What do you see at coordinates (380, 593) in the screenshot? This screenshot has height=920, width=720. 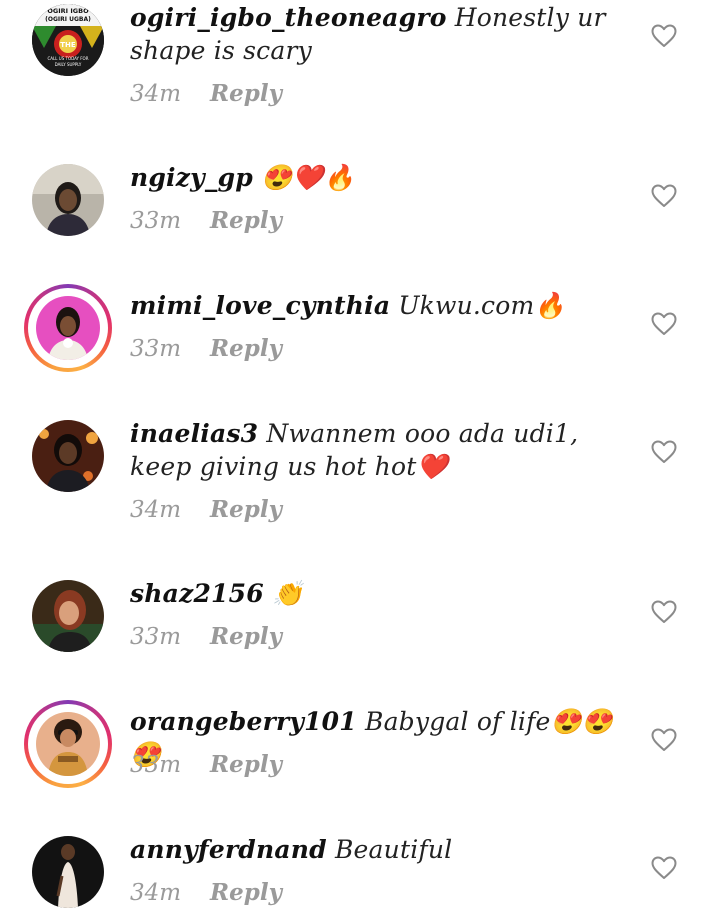 I see `comment-body: shaz2156 👏` at bounding box center [380, 593].